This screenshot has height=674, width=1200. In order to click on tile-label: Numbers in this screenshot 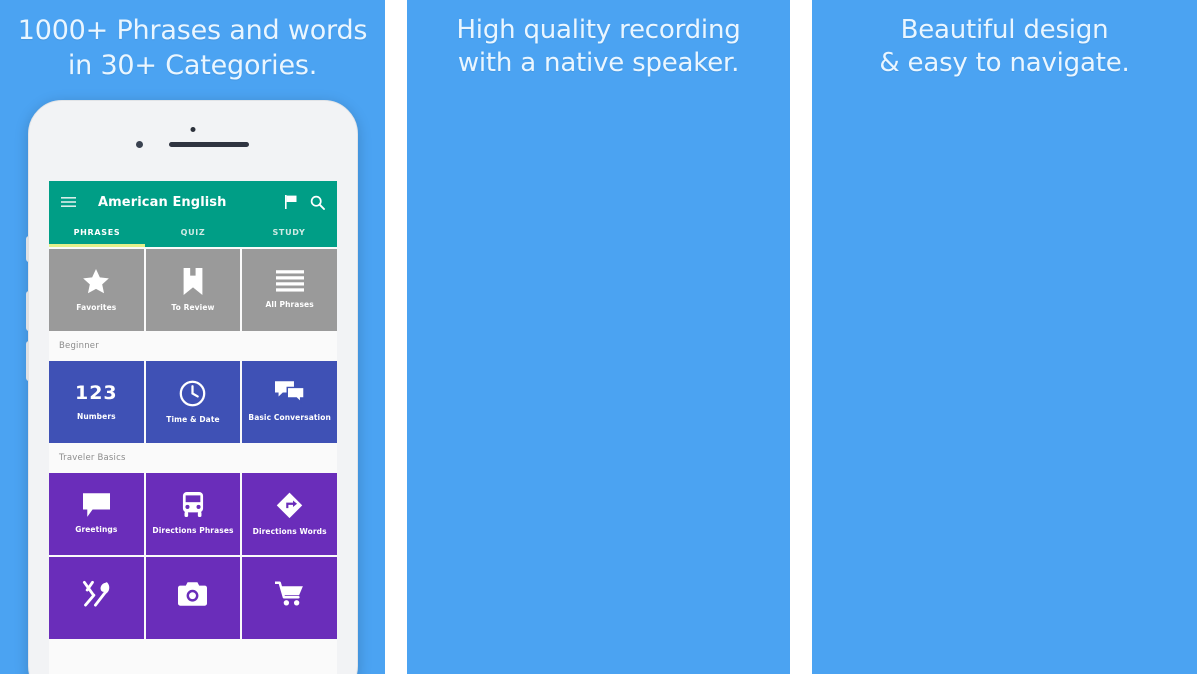, I will do `click(96, 417)`.